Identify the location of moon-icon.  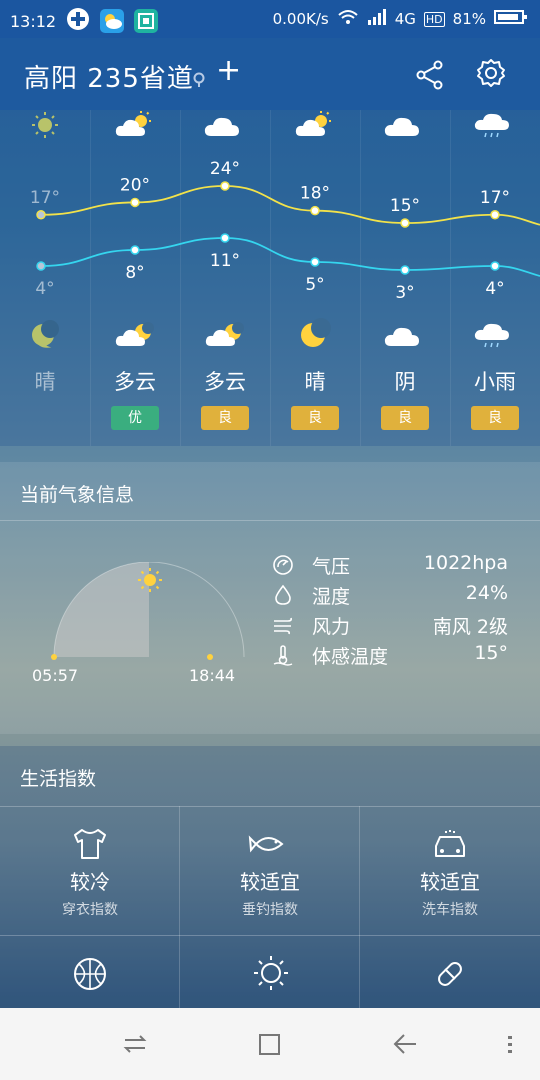
(316, 332).